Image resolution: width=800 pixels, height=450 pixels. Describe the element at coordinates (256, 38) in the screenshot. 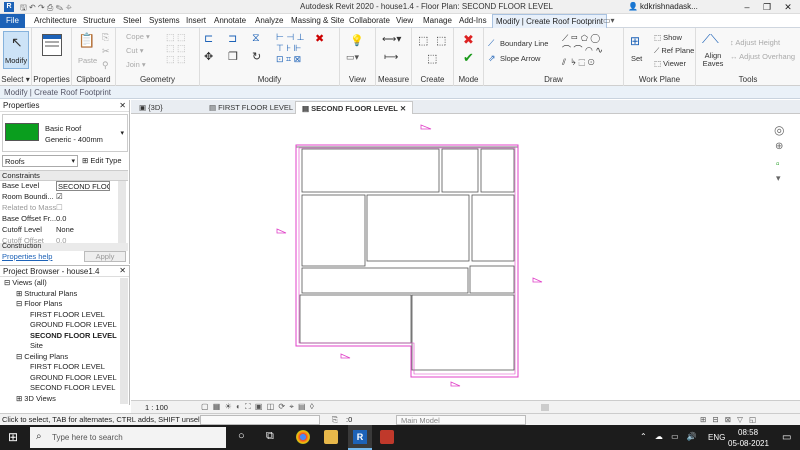

I see `mirror-icon: ⧖` at that location.